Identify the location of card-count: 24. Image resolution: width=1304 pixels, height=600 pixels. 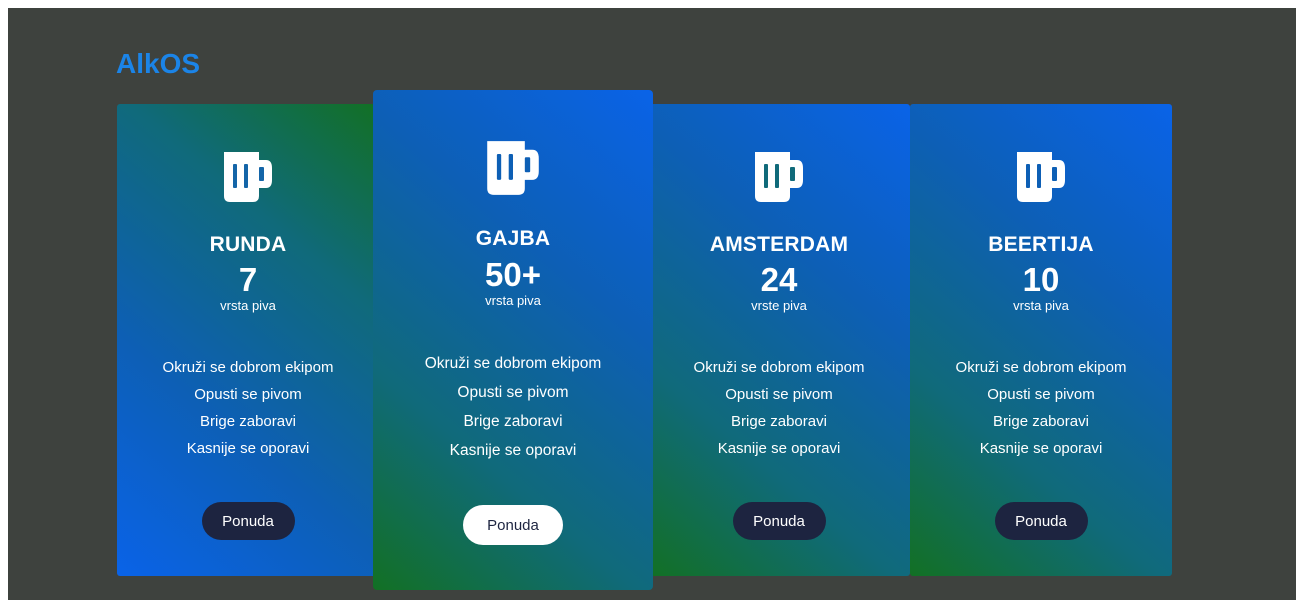
(779, 279).